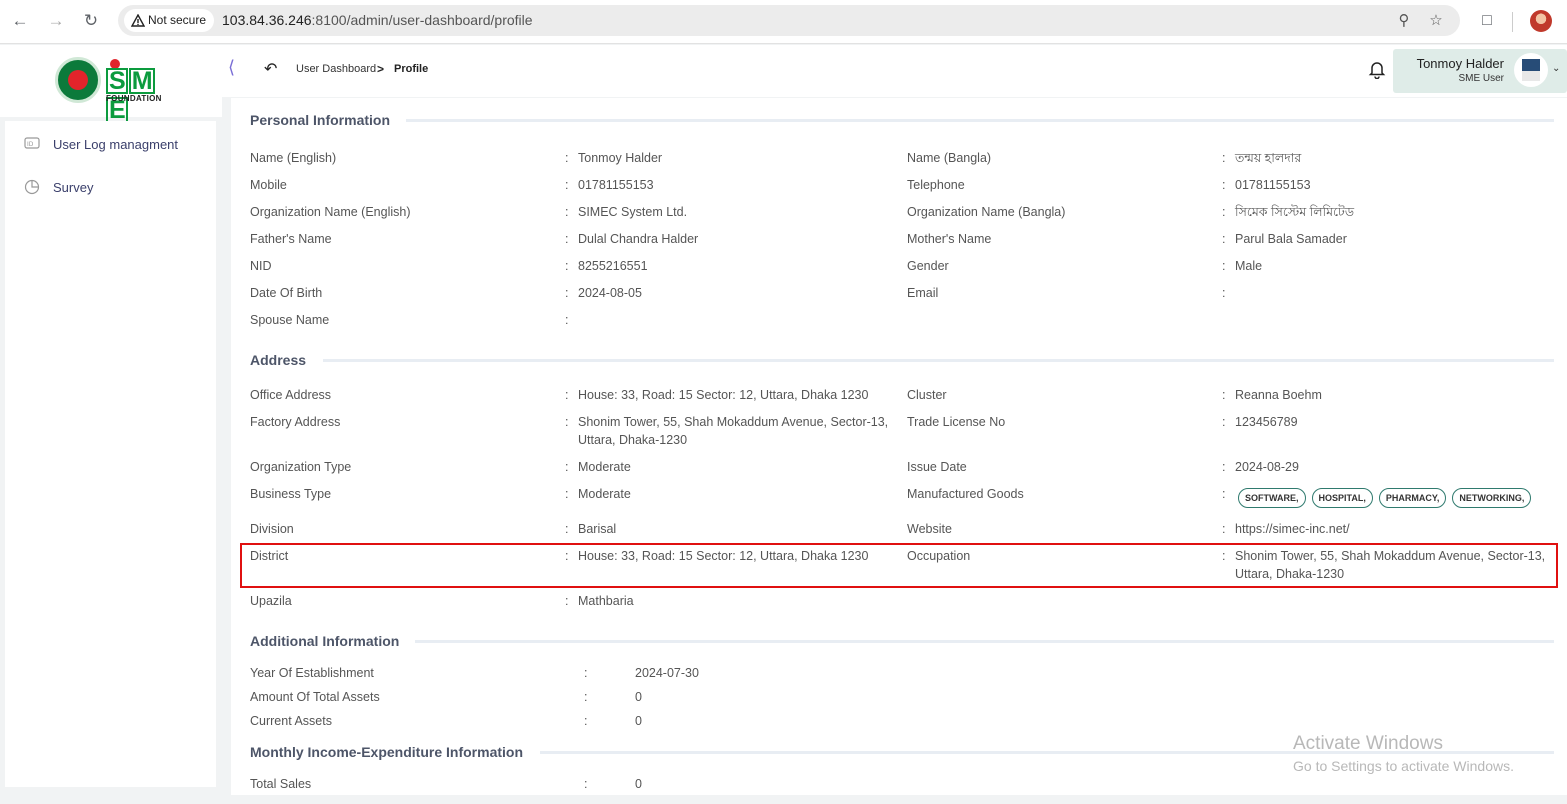  I want to click on avatar, so click(1531, 70).